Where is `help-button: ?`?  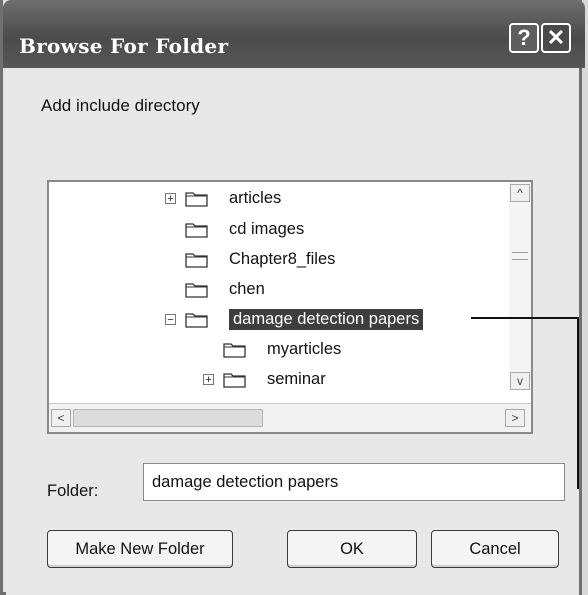 help-button: ? is located at coordinates (524, 38).